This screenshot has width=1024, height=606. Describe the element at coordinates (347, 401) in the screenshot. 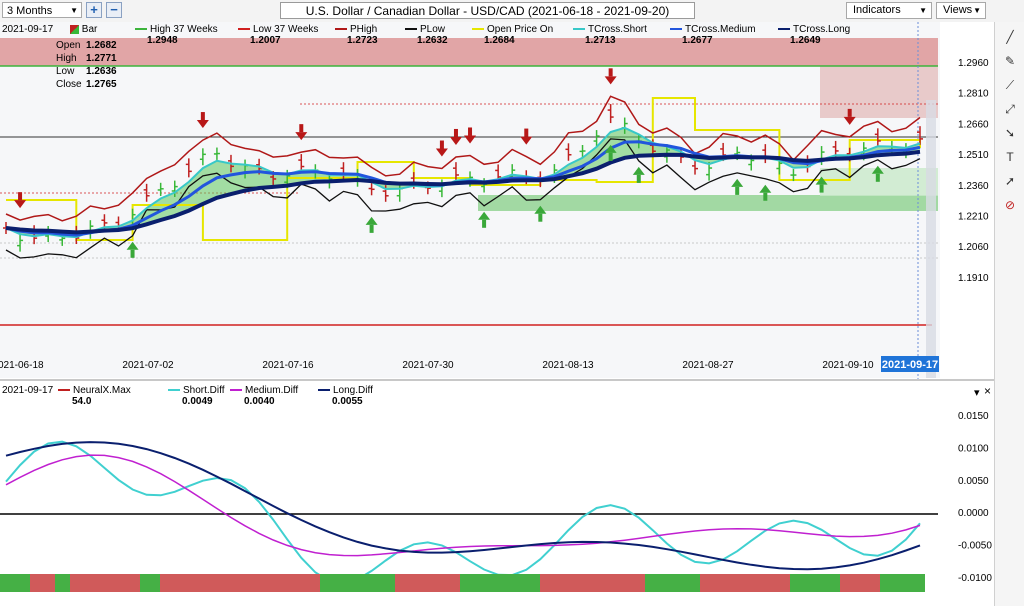

I see `legend-value: 0.0055` at that location.